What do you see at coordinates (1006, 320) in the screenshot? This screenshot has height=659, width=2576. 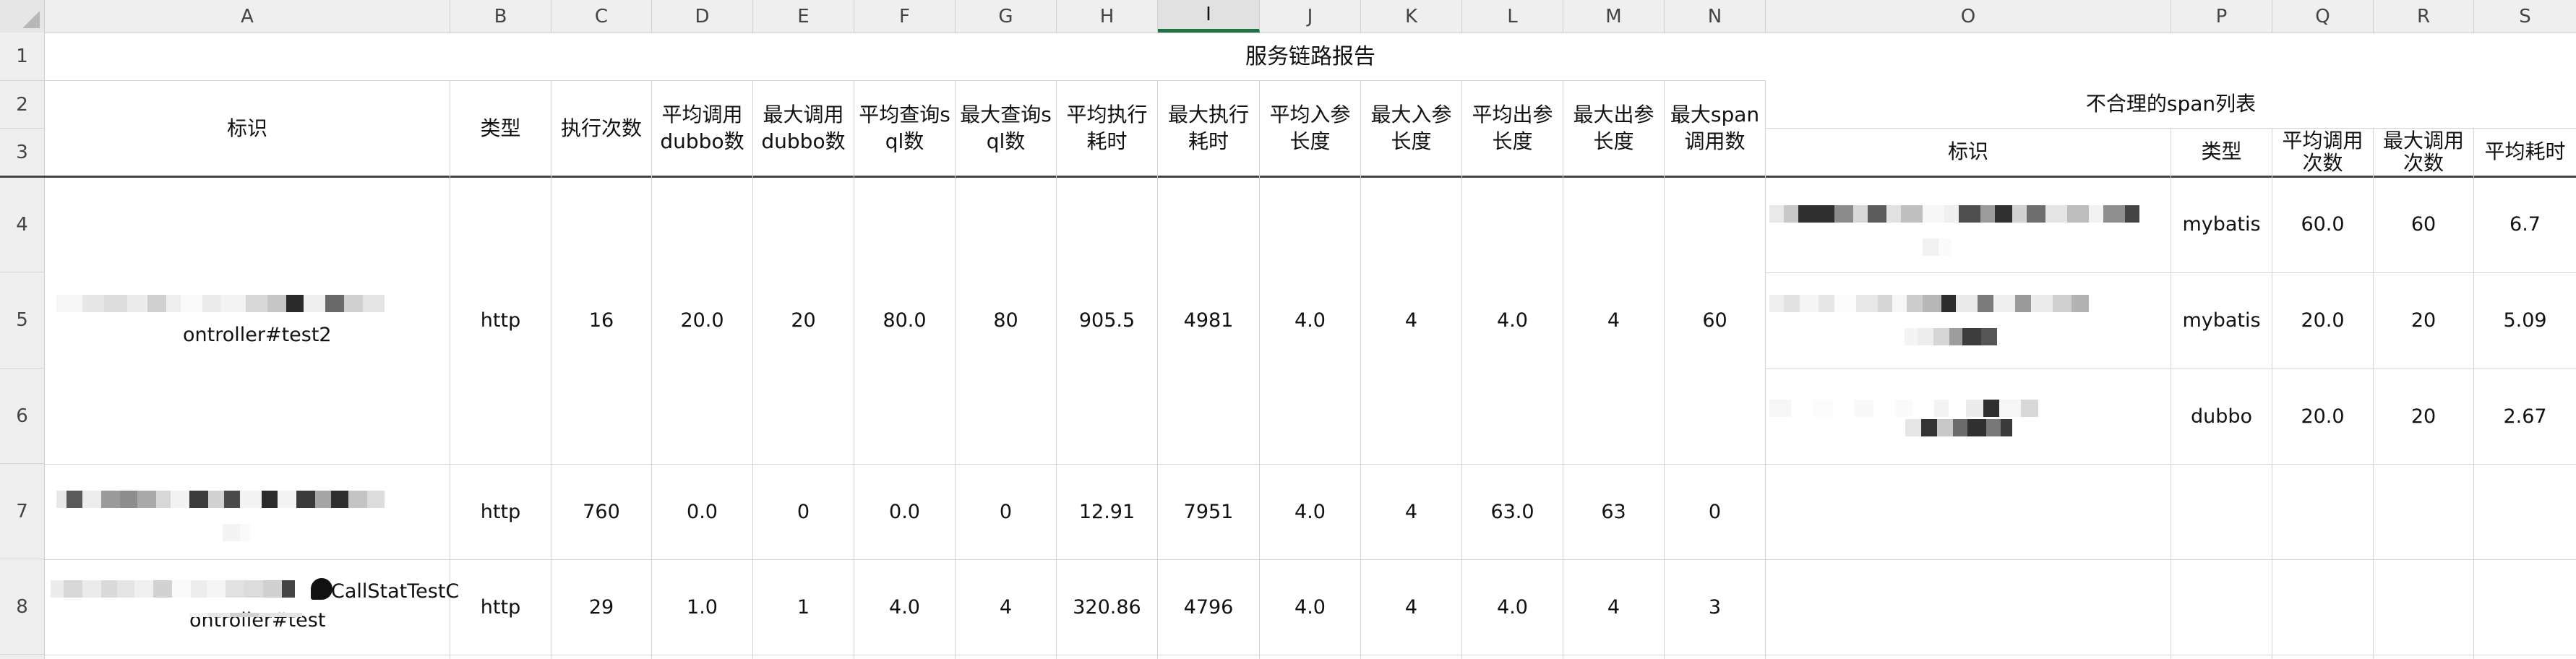 I see `record-1-max-sql: 80` at bounding box center [1006, 320].